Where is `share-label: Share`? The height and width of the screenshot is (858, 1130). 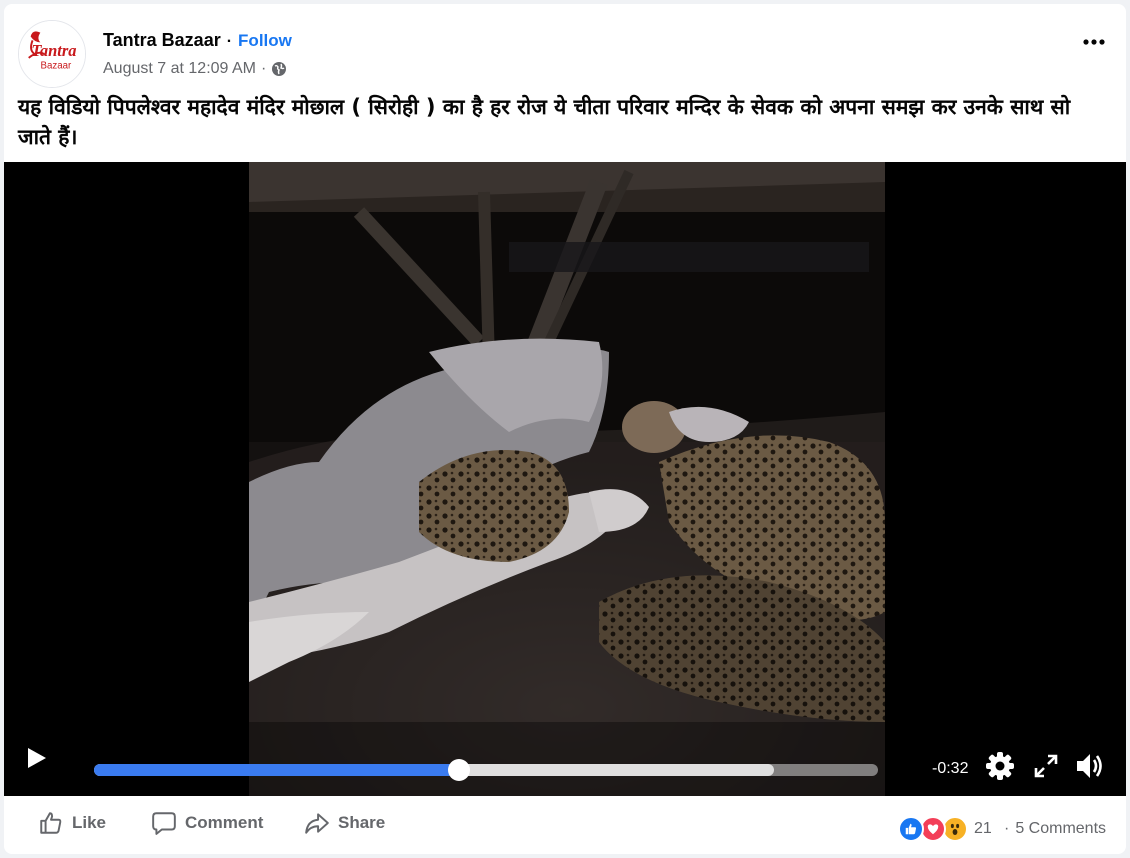
share-label: Share is located at coordinates (362, 822).